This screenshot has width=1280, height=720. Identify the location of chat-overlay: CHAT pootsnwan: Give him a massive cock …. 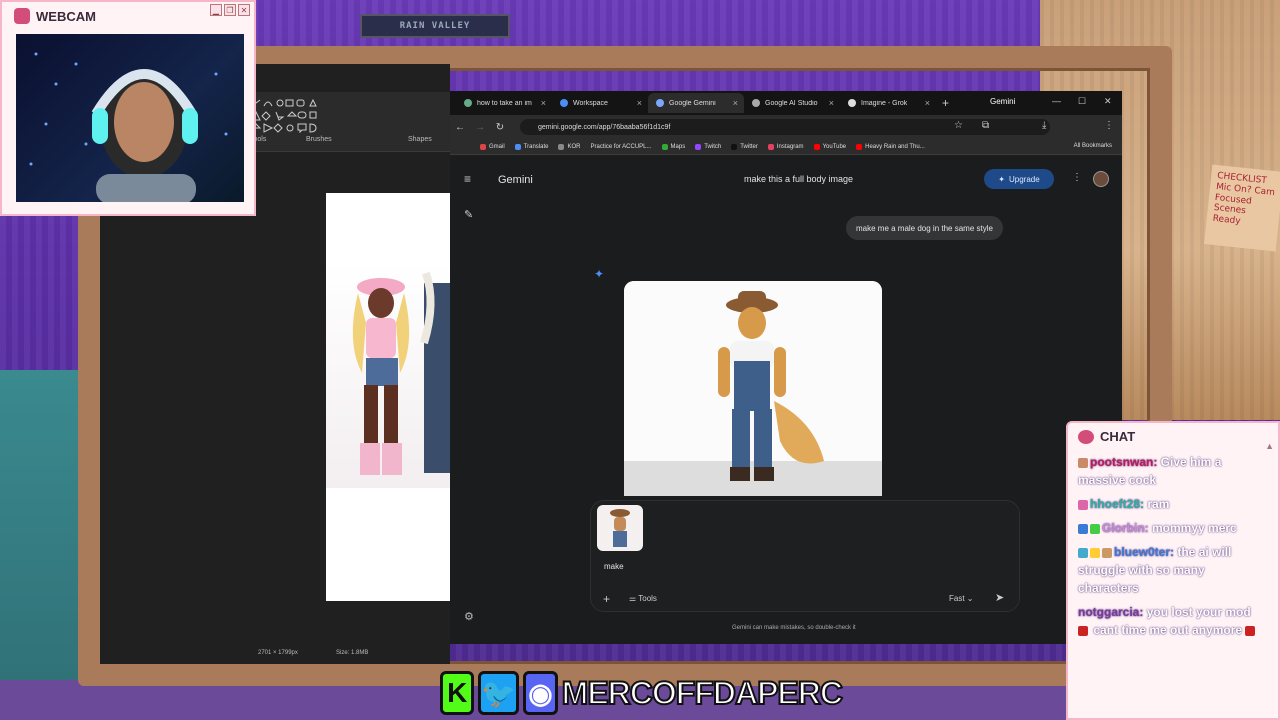
(1173, 570).